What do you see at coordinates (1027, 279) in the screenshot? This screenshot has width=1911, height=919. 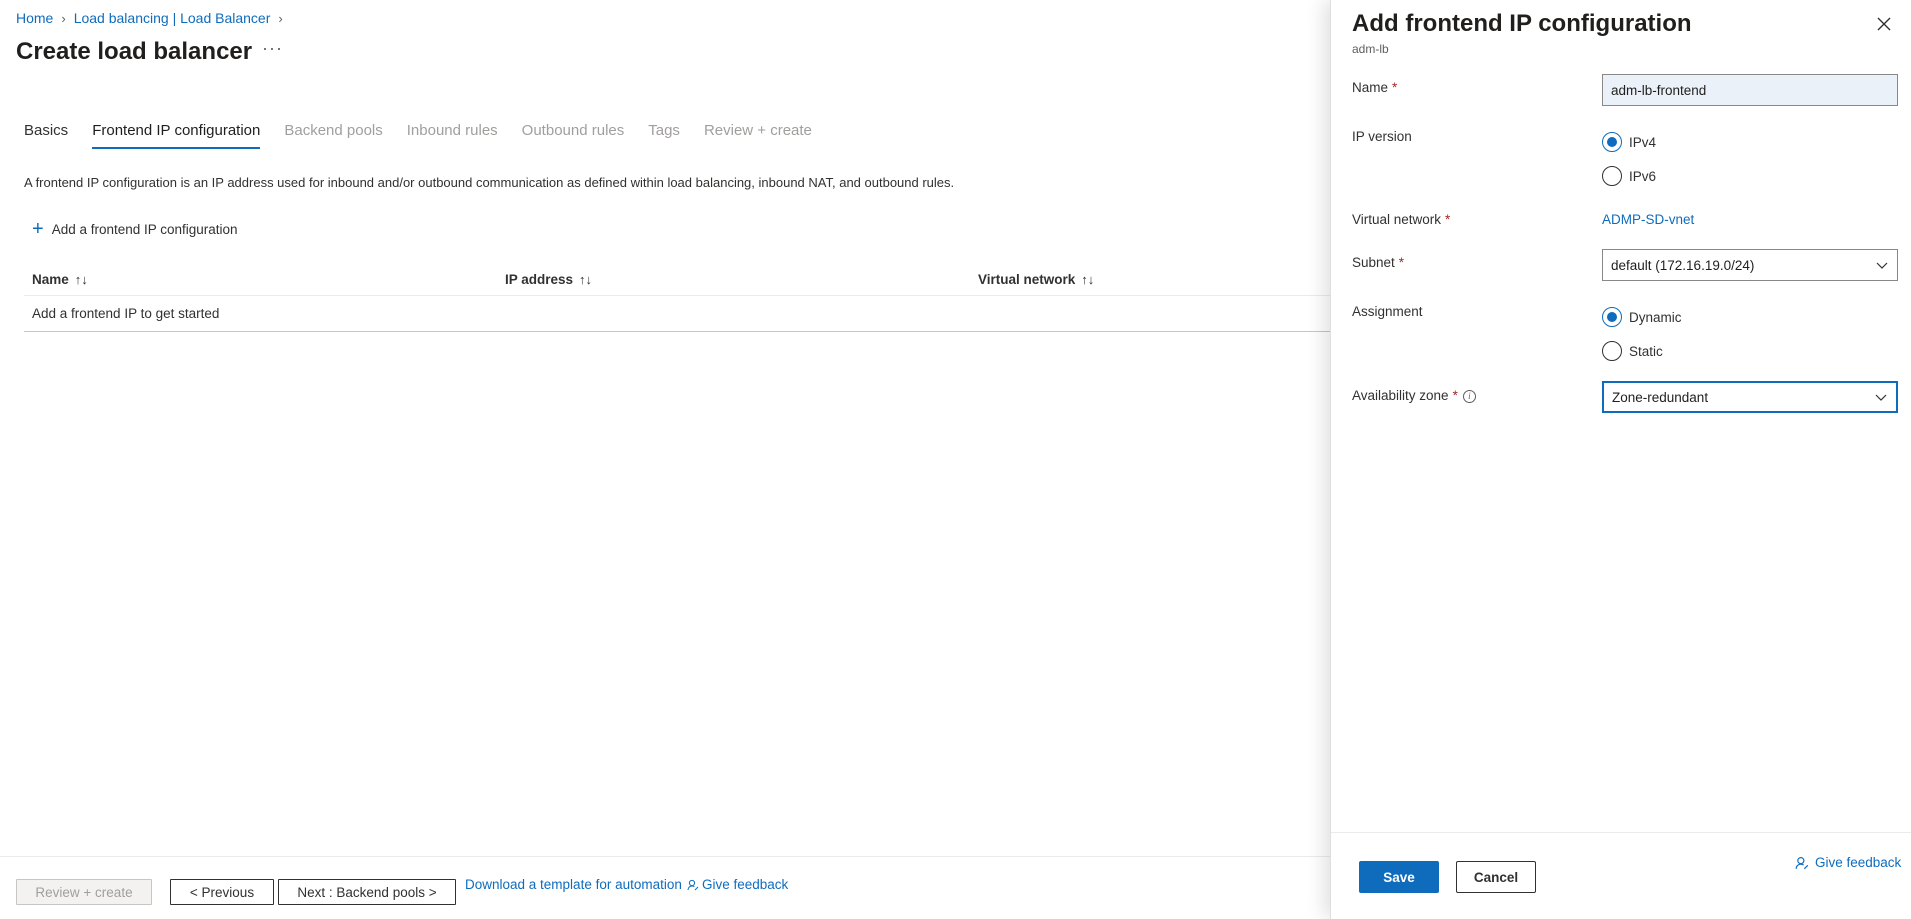 I see `column-label: Virtual network` at bounding box center [1027, 279].